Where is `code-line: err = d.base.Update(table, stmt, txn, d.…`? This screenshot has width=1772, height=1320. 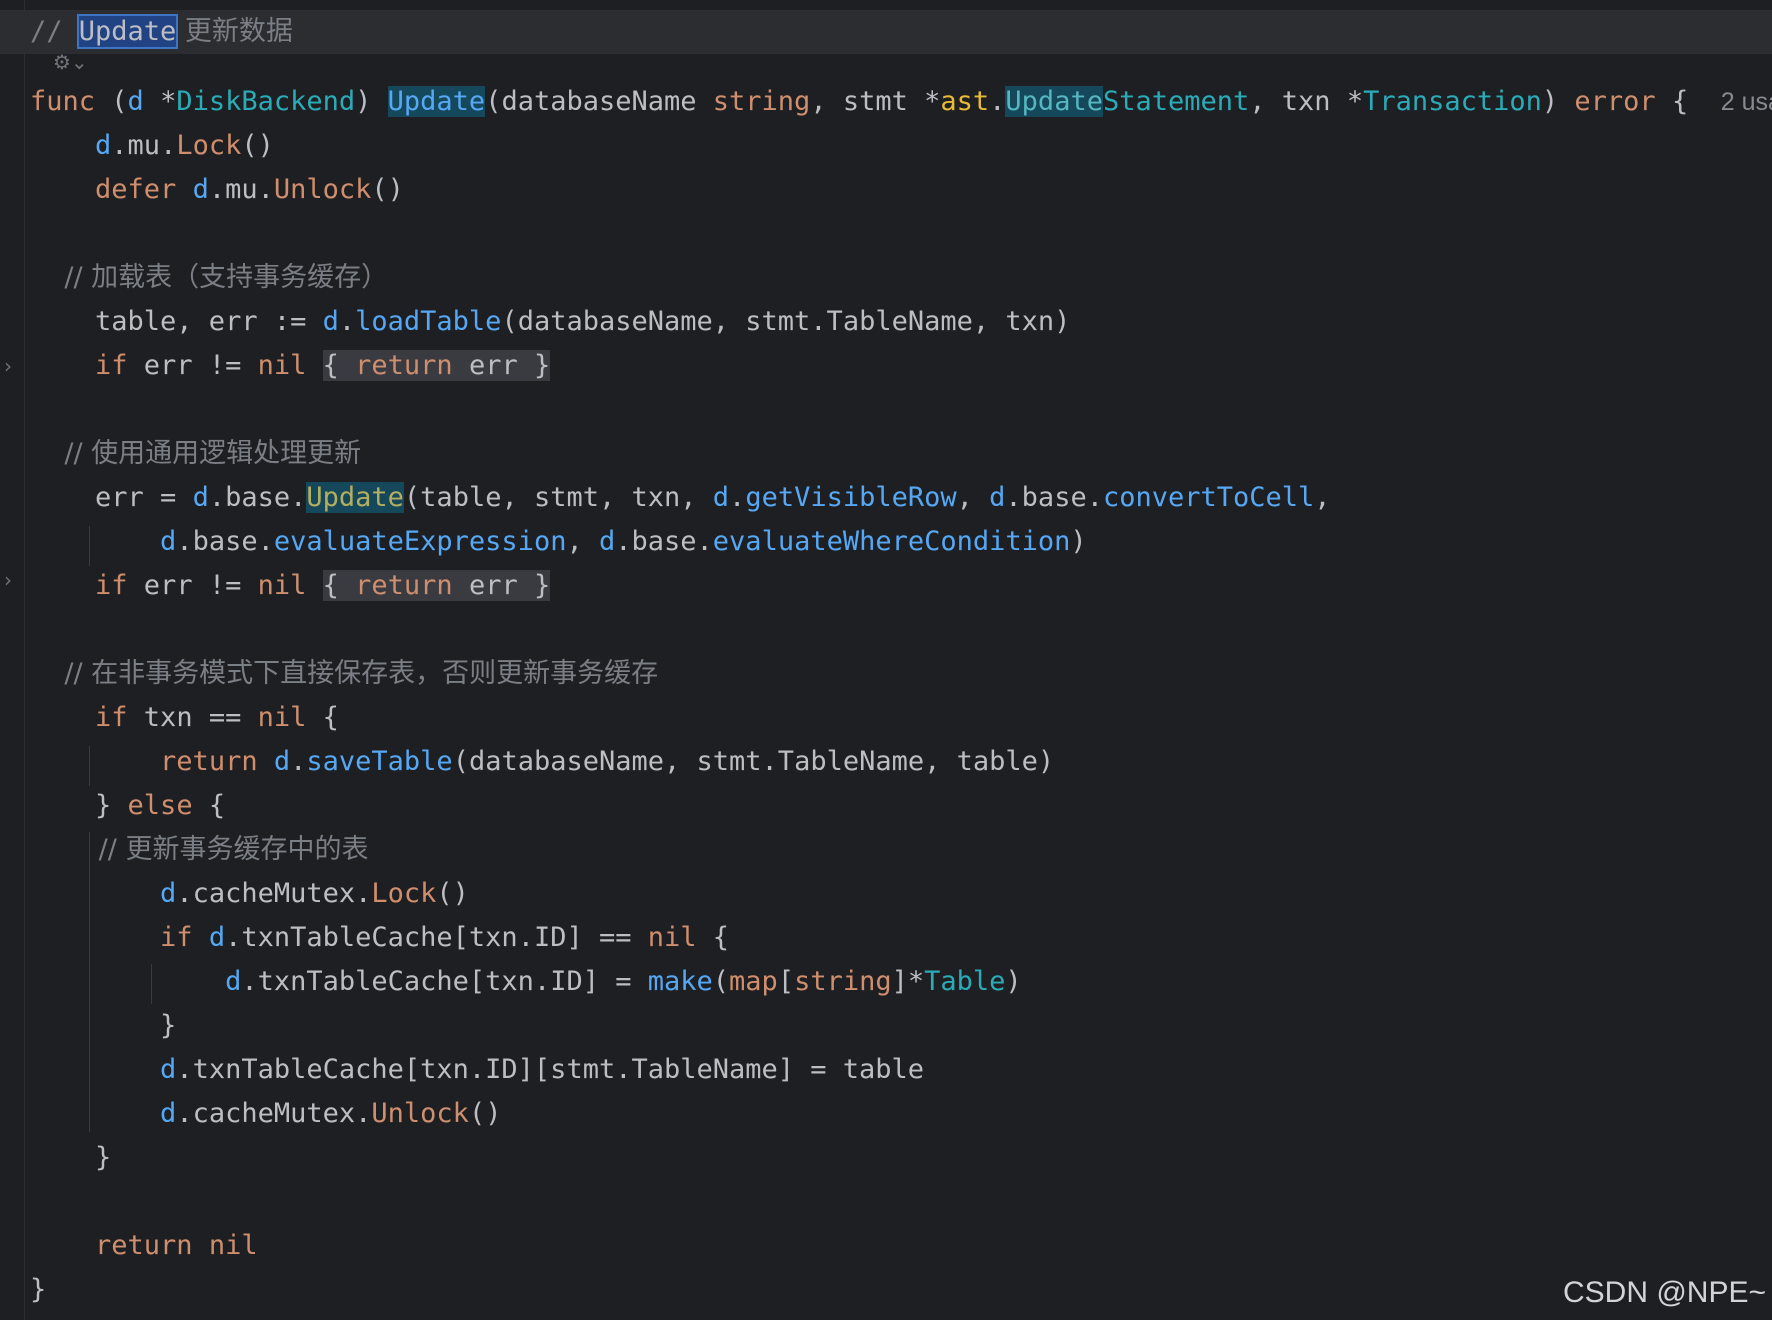
code-line: err = d.base.Update(table, stmt, txn, d.… is located at coordinates (680, 497).